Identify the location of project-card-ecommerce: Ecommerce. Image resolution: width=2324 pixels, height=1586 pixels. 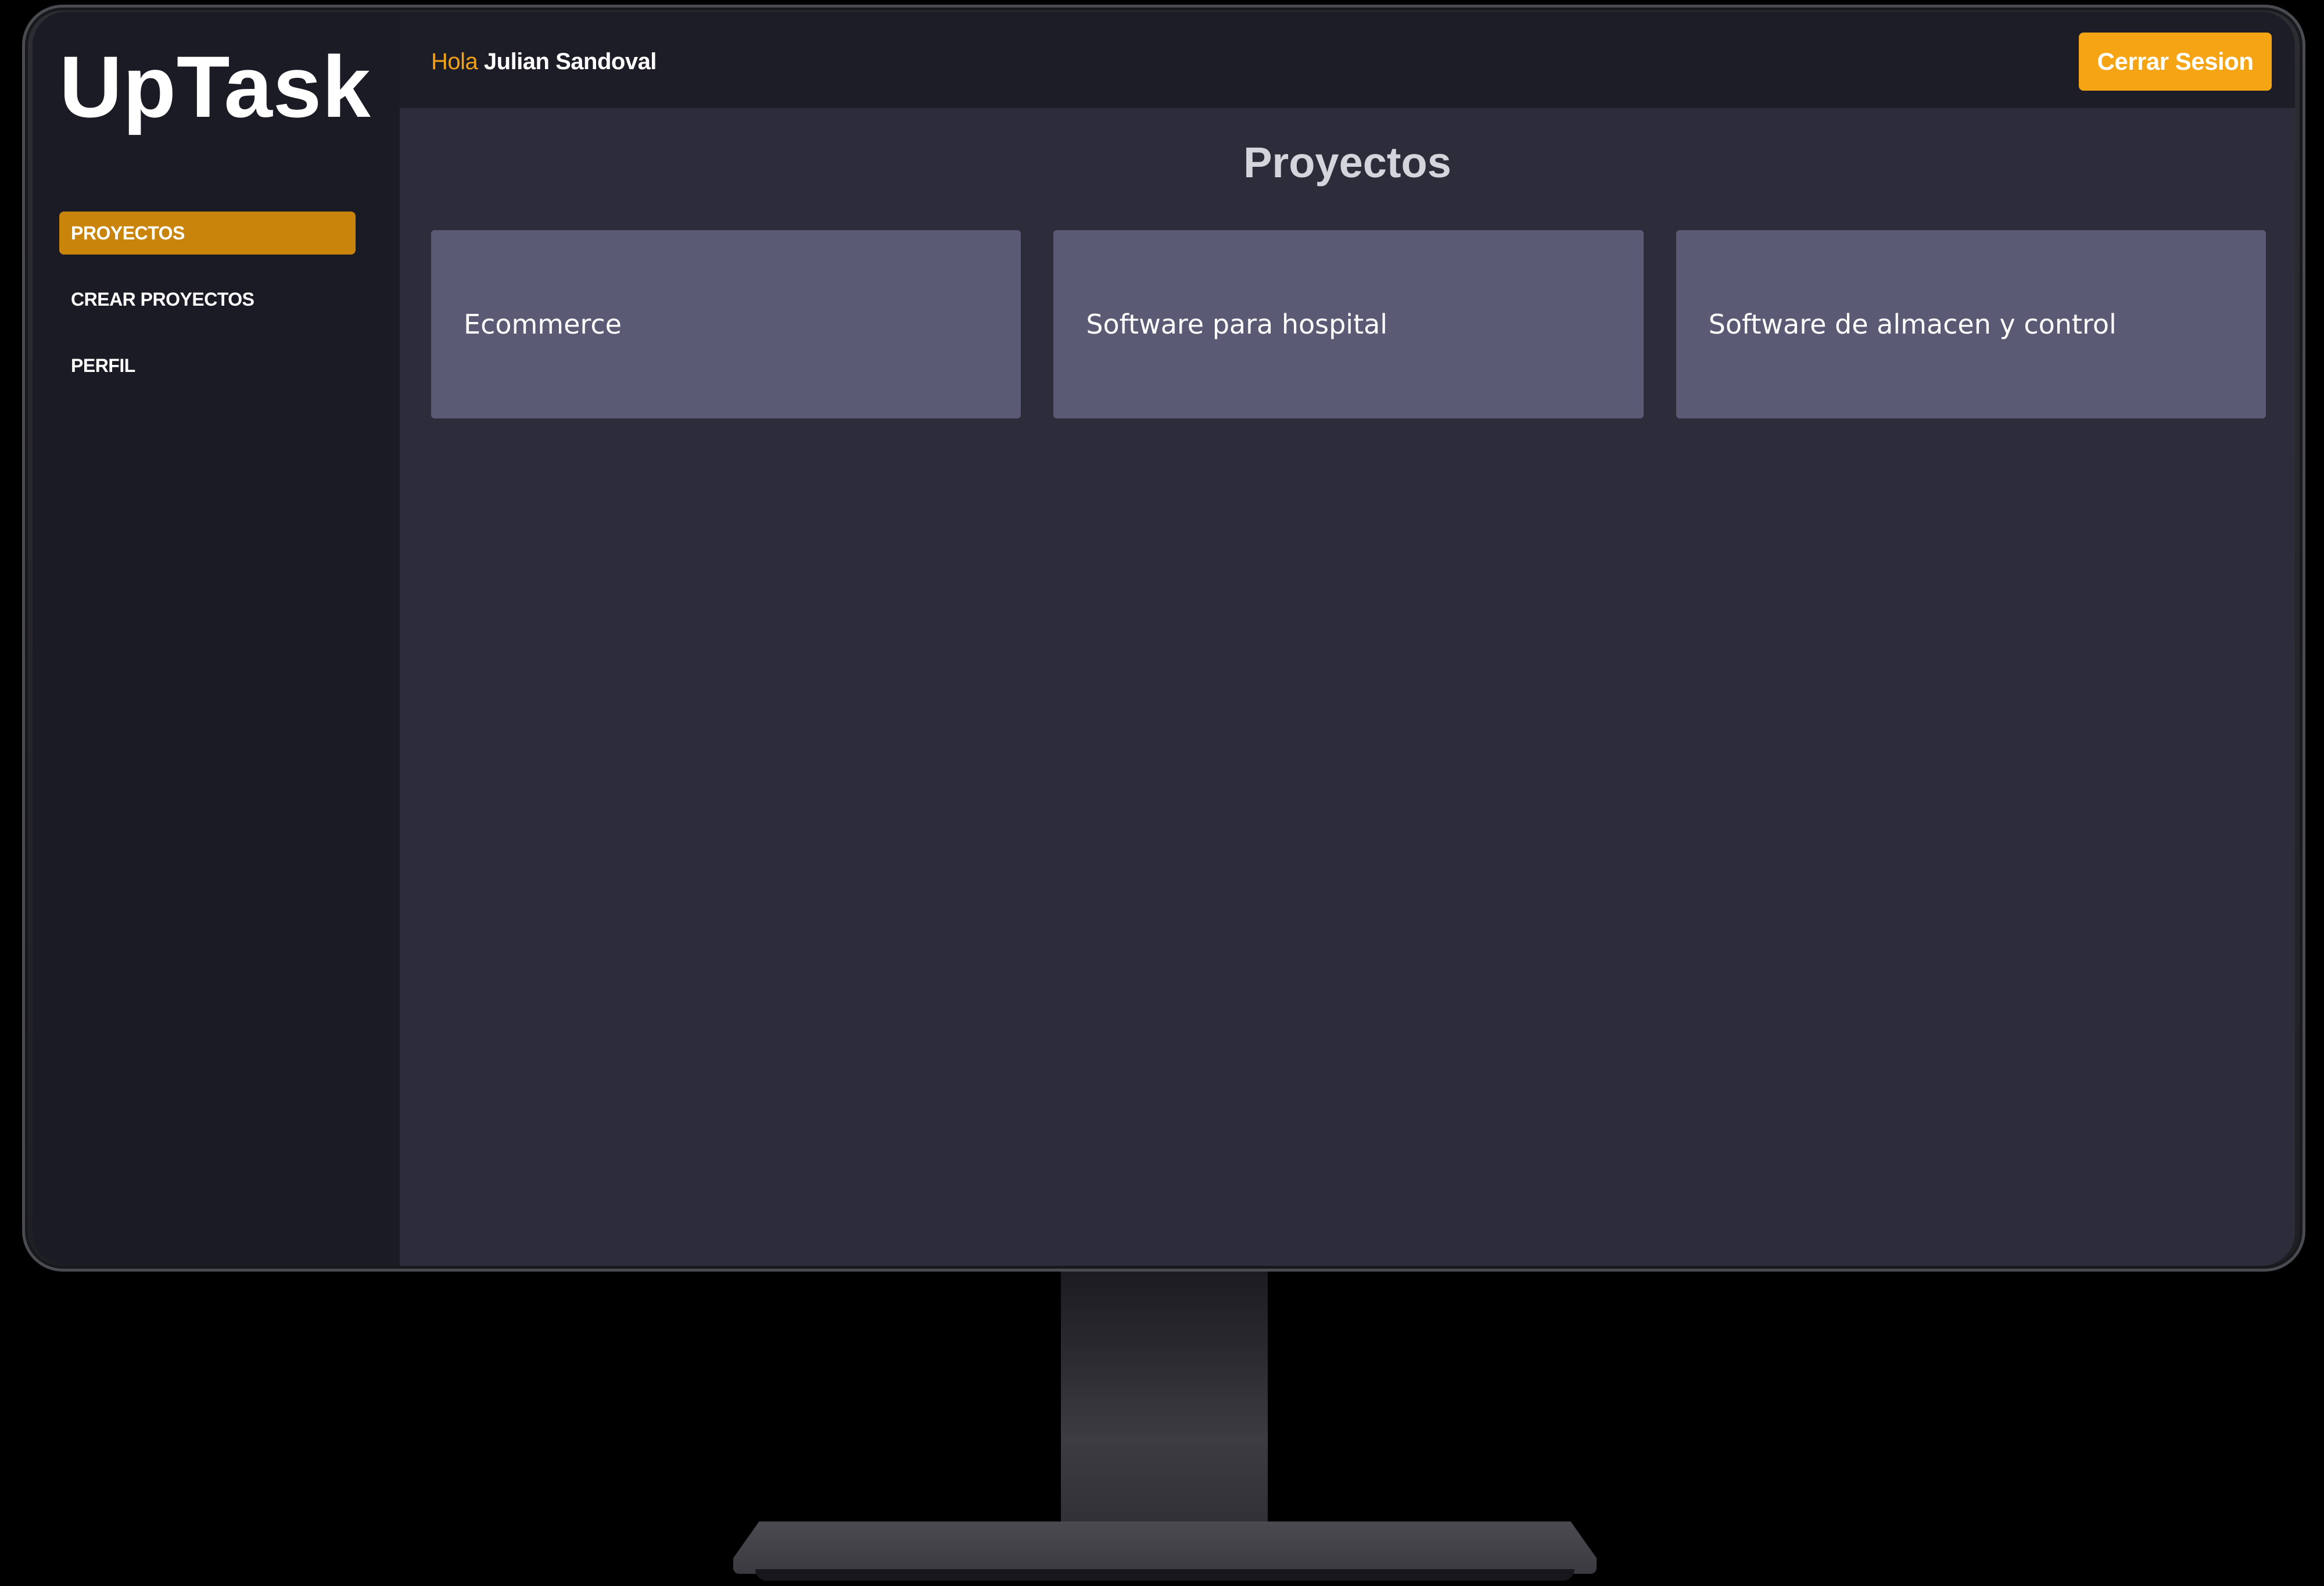
(726, 324).